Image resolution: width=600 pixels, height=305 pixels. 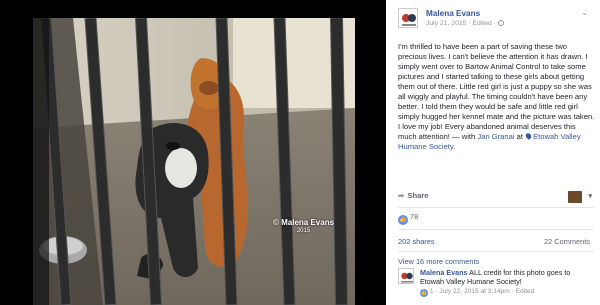 What do you see at coordinates (401, 195) in the screenshot?
I see `share-arrow-icon: ➦` at bounding box center [401, 195].